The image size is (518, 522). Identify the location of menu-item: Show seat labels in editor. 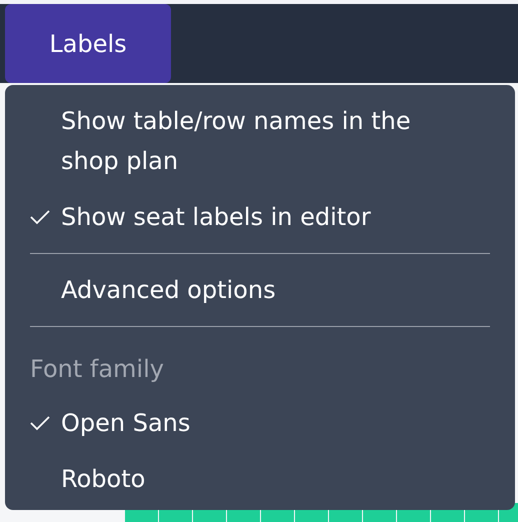
(260, 217).